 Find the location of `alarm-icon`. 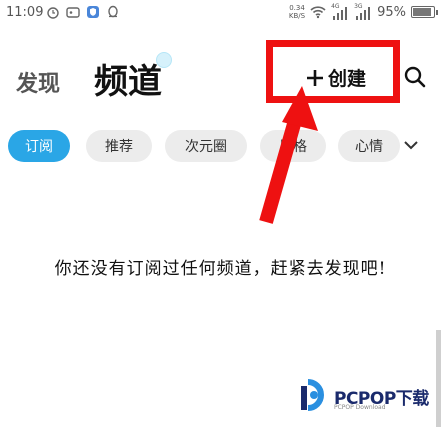

alarm-icon is located at coordinates (53, 13).